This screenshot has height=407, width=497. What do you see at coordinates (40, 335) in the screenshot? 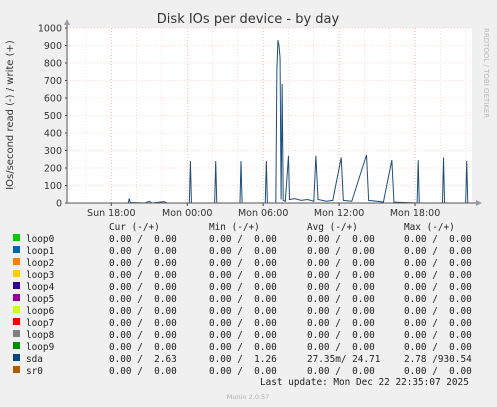
I see `legend-name: loop8` at bounding box center [40, 335].